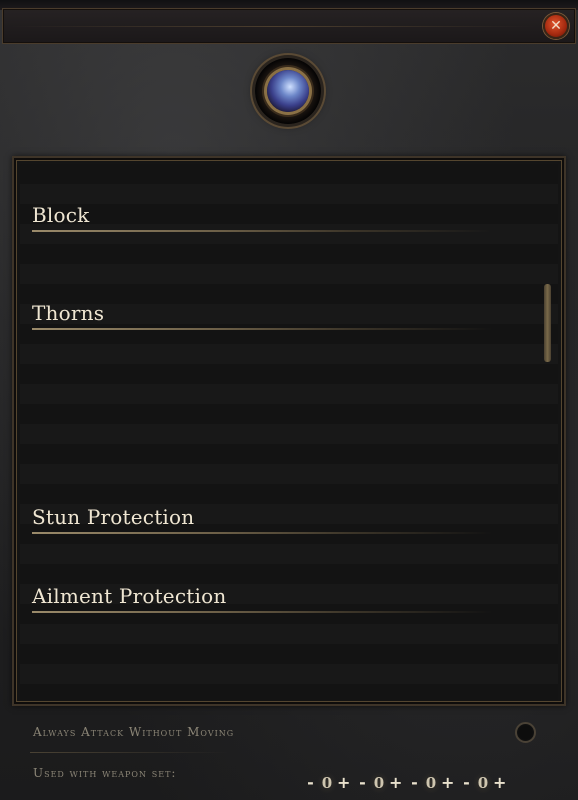 The height and width of the screenshot is (800, 578). What do you see at coordinates (431, 783) in the screenshot?
I see `weapon-set-3-value: 0` at bounding box center [431, 783].